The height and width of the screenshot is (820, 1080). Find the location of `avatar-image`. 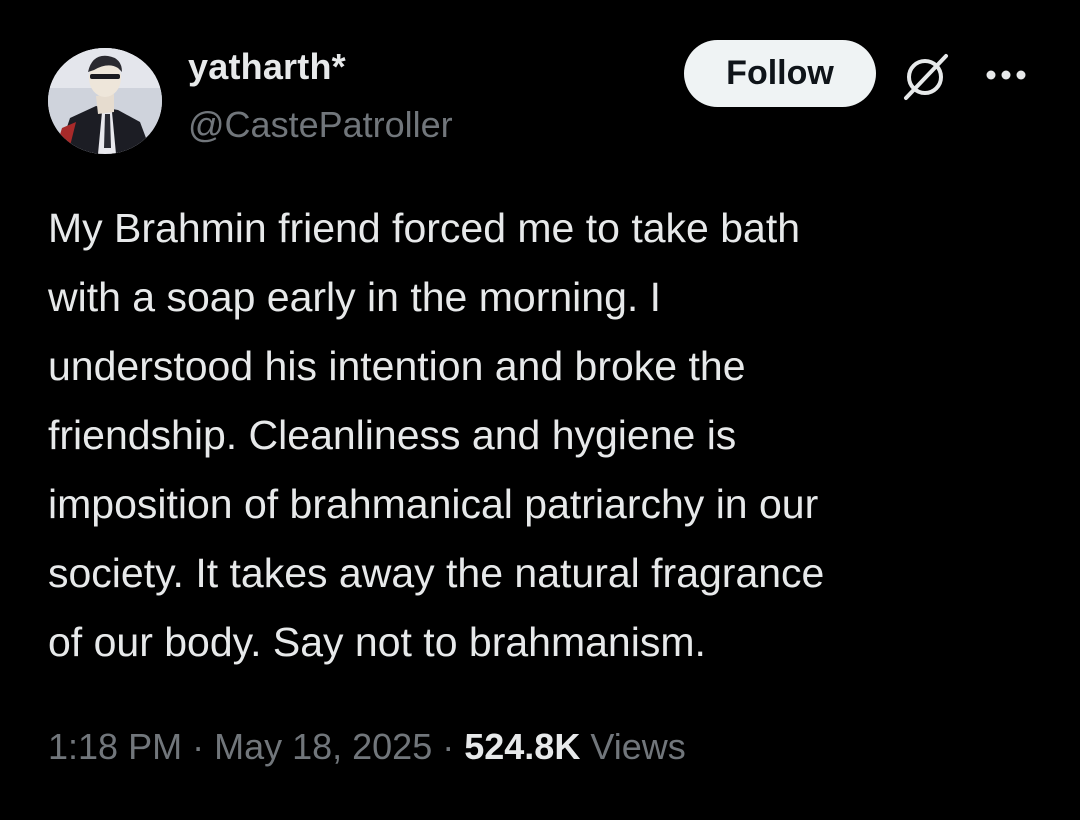

avatar-image is located at coordinates (105, 101).